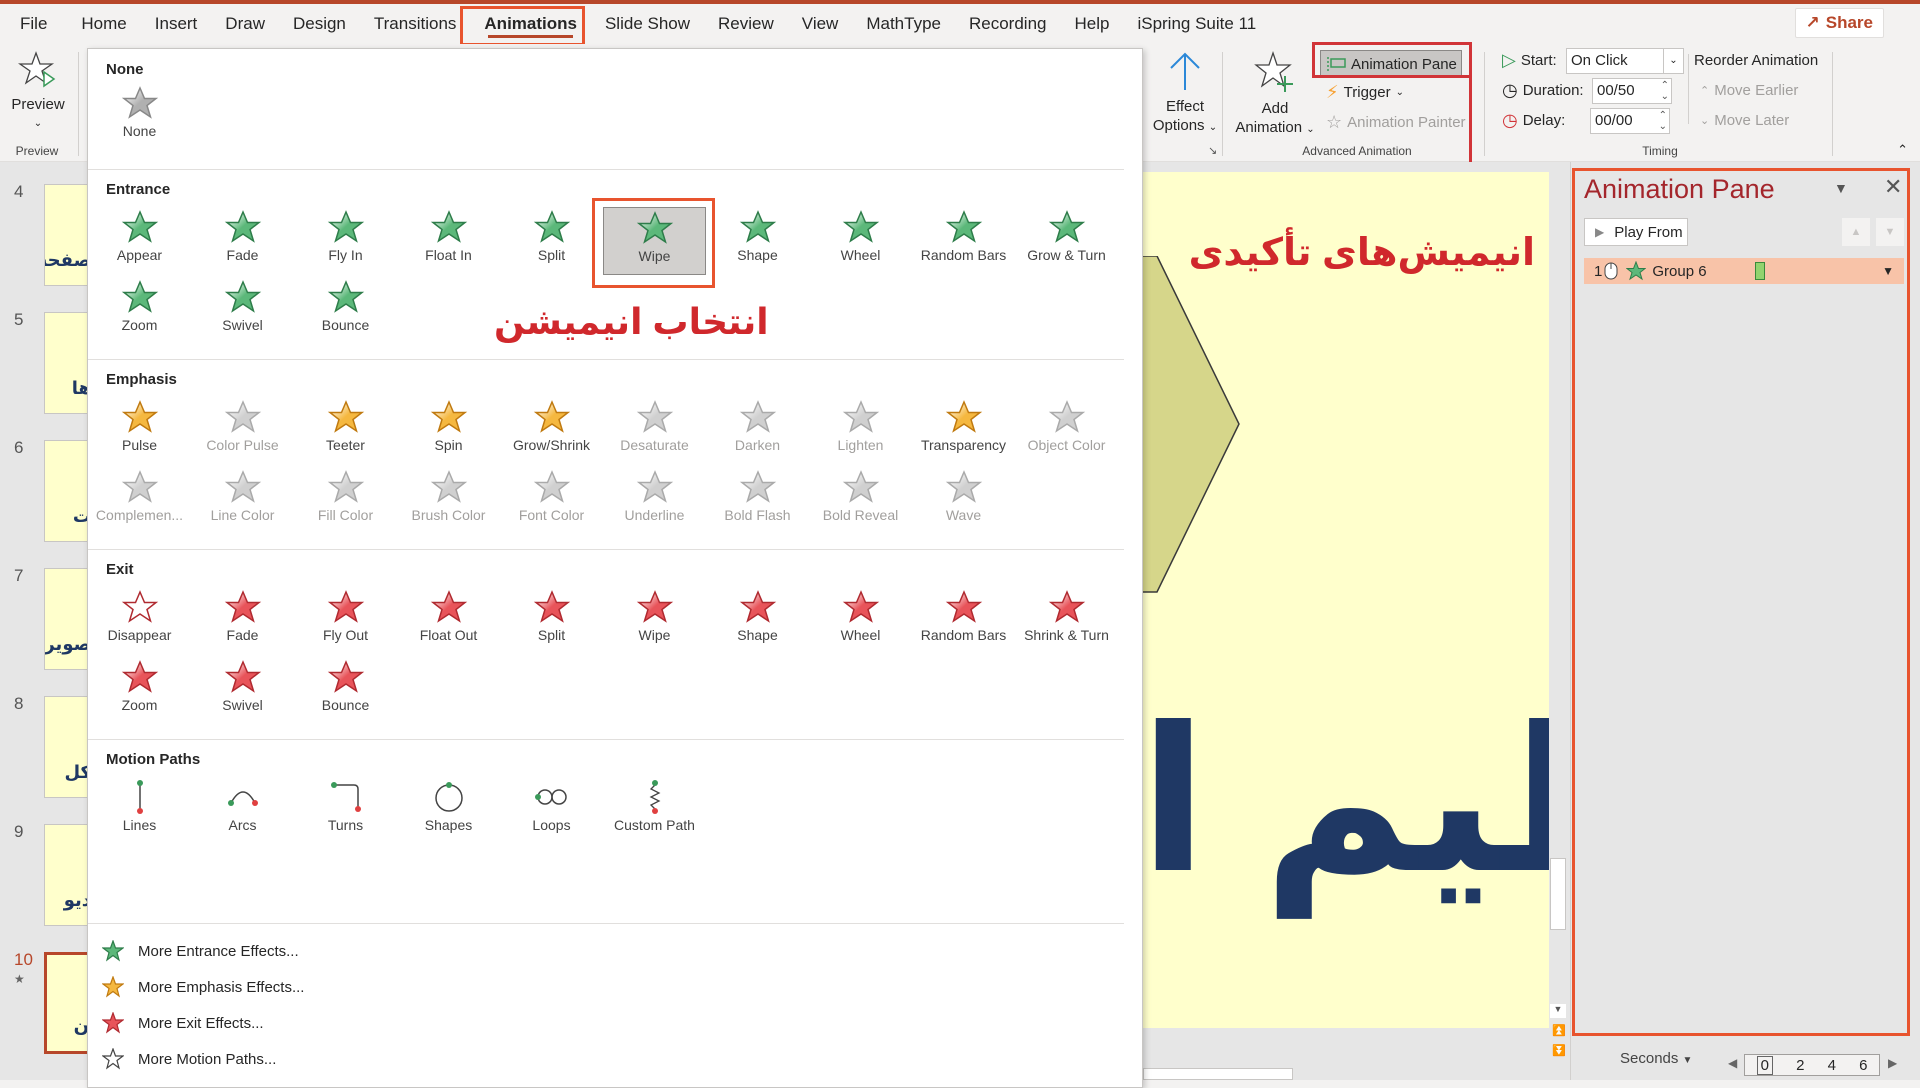 The width and height of the screenshot is (1920, 1088). I want to click on tab-recording: Recording, so click(1008, 24).